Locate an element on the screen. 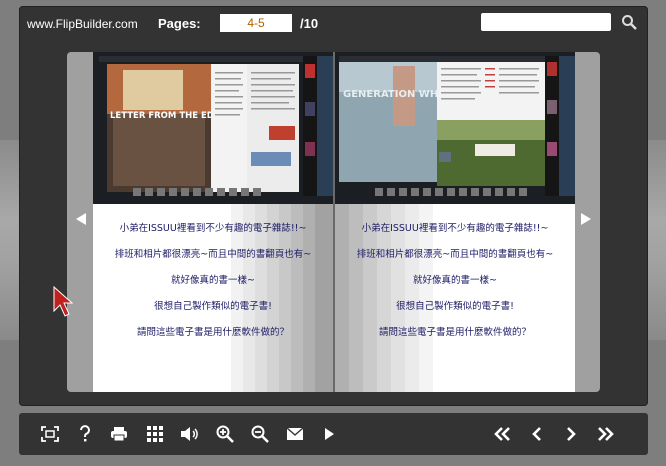  search-input is located at coordinates (546, 22).